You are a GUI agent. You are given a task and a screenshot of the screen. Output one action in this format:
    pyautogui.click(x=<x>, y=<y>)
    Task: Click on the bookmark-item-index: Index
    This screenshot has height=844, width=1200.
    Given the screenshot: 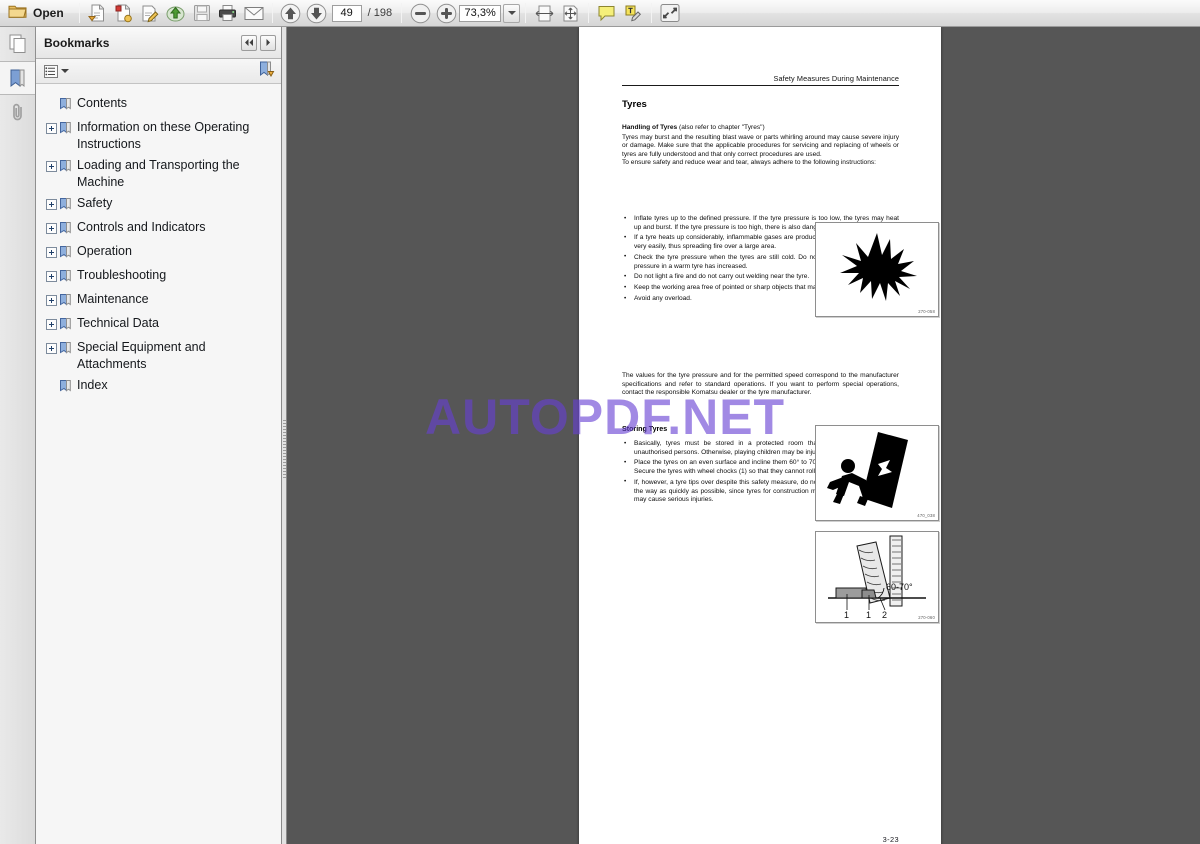 What is the action you would take?
    pyautogui.click(x=158, y=387)
    